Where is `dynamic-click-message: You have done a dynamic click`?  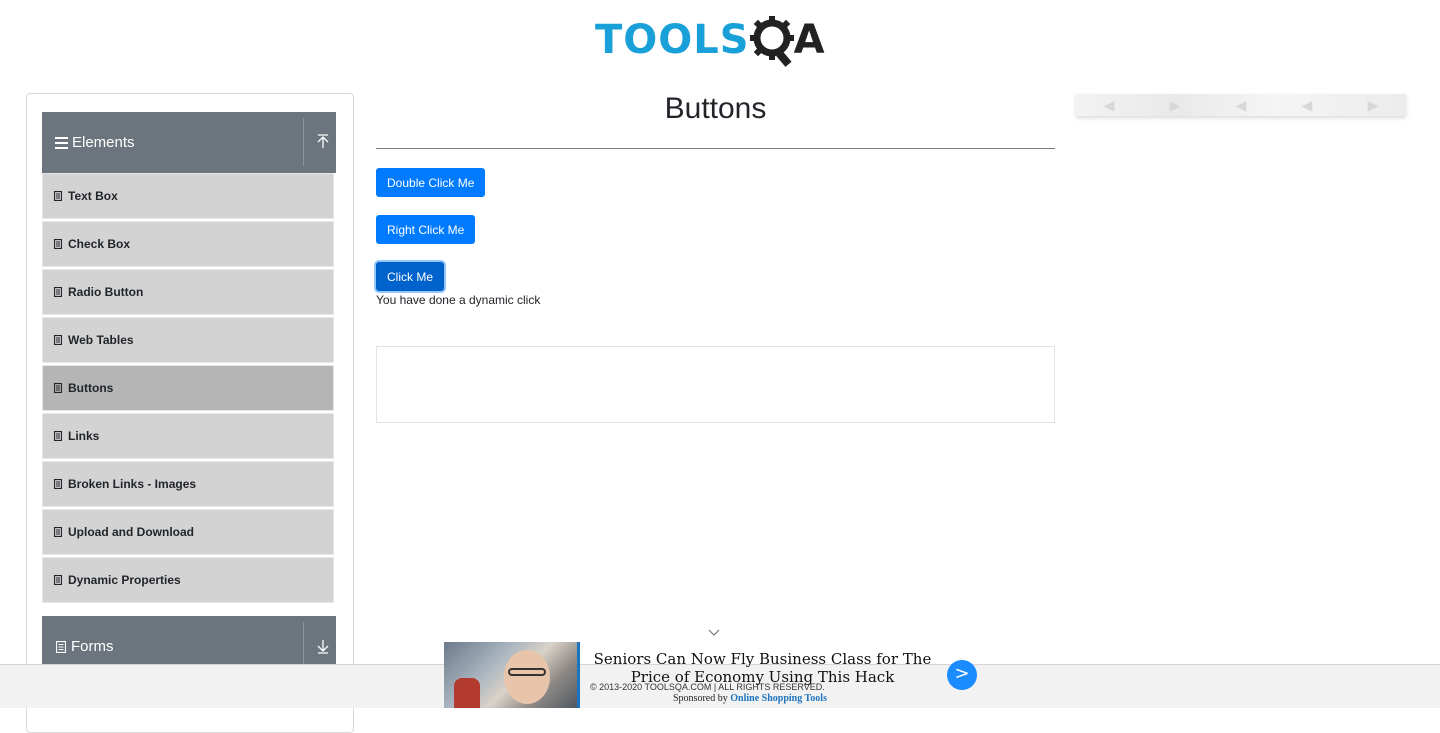
dynamic-click-message: You have done a dynamic click is located at coordinates (458, 300).